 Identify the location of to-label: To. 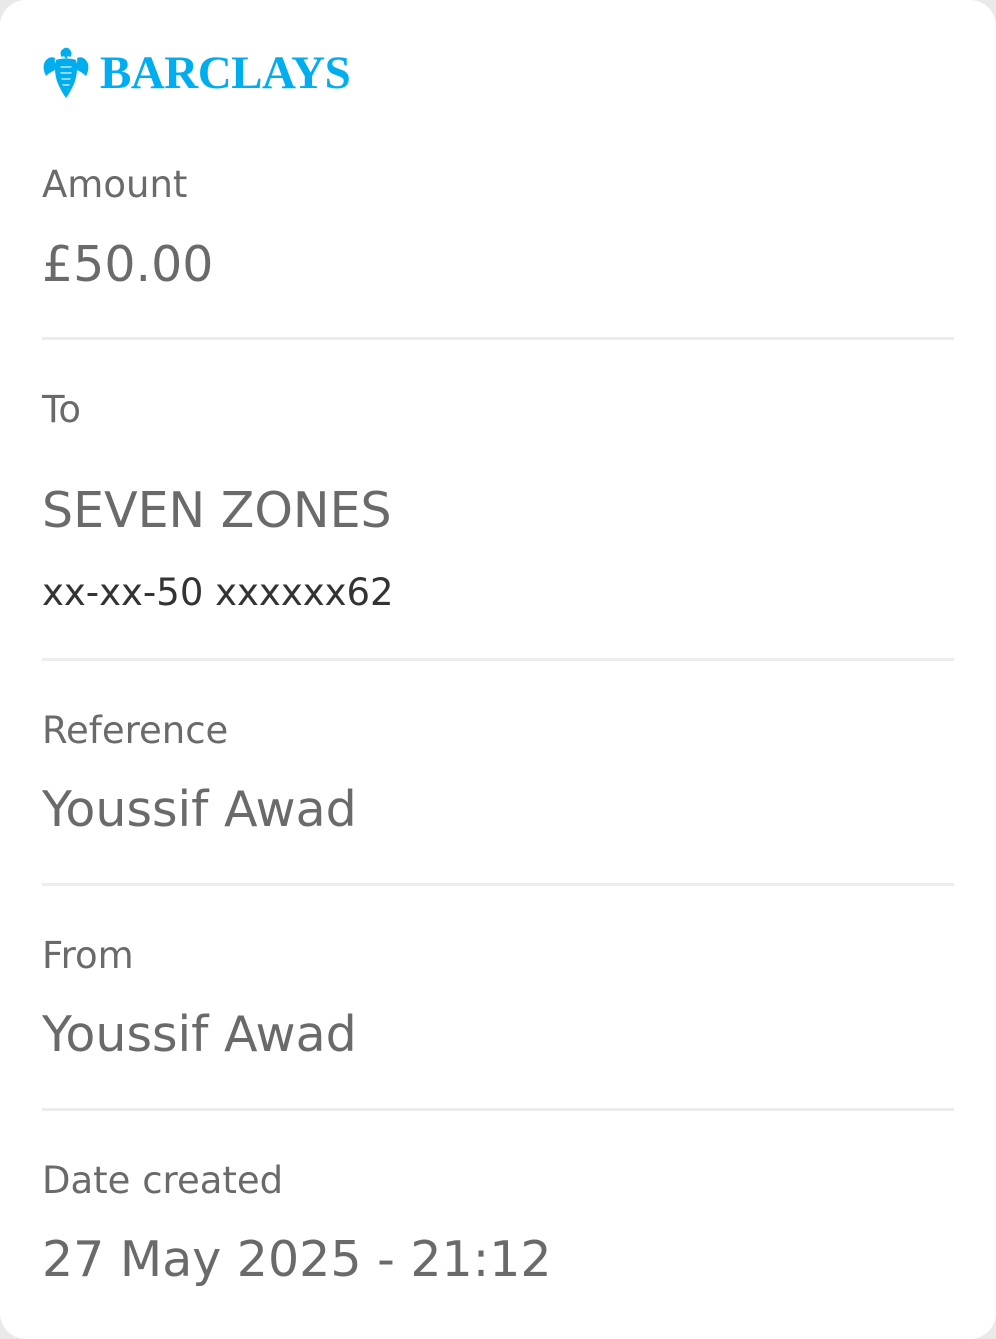
(61, 409).